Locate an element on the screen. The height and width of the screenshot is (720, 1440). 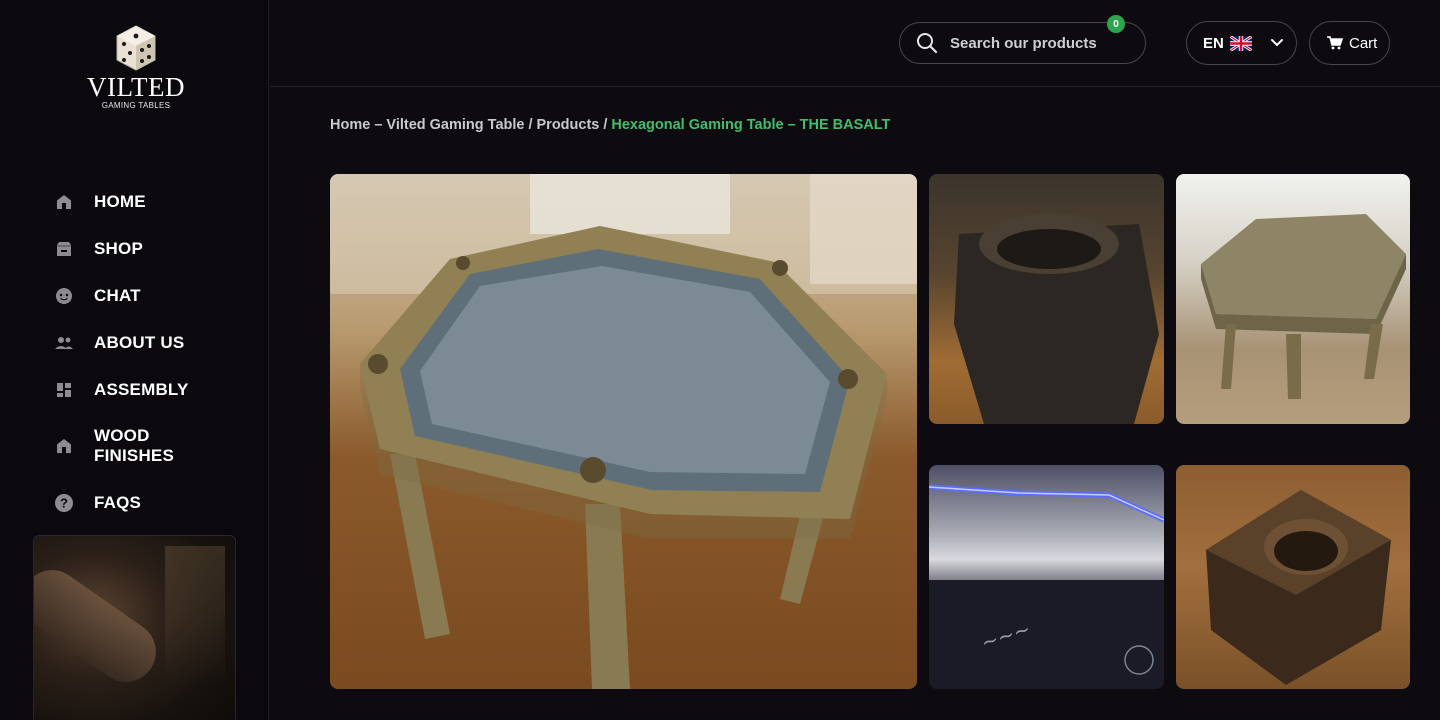
product-thumbnail-3: ~~~ is located at coordinates (1046, 577).